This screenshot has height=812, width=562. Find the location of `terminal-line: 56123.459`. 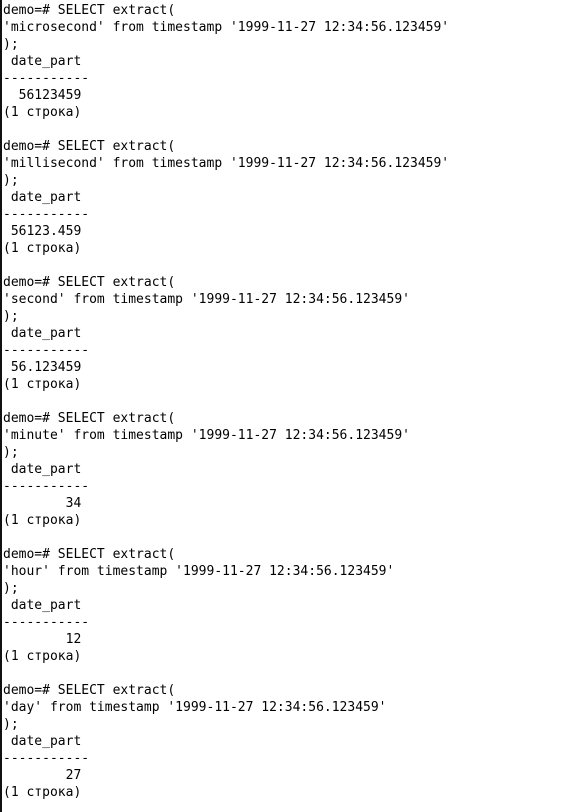

terminal-line: 56123.459 is located at coordinates (42, 231).